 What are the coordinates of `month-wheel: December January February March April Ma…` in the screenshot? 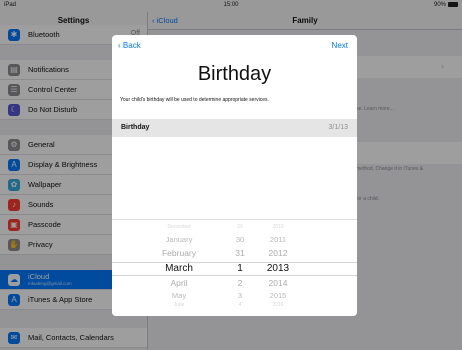 It's located at (179, 268).